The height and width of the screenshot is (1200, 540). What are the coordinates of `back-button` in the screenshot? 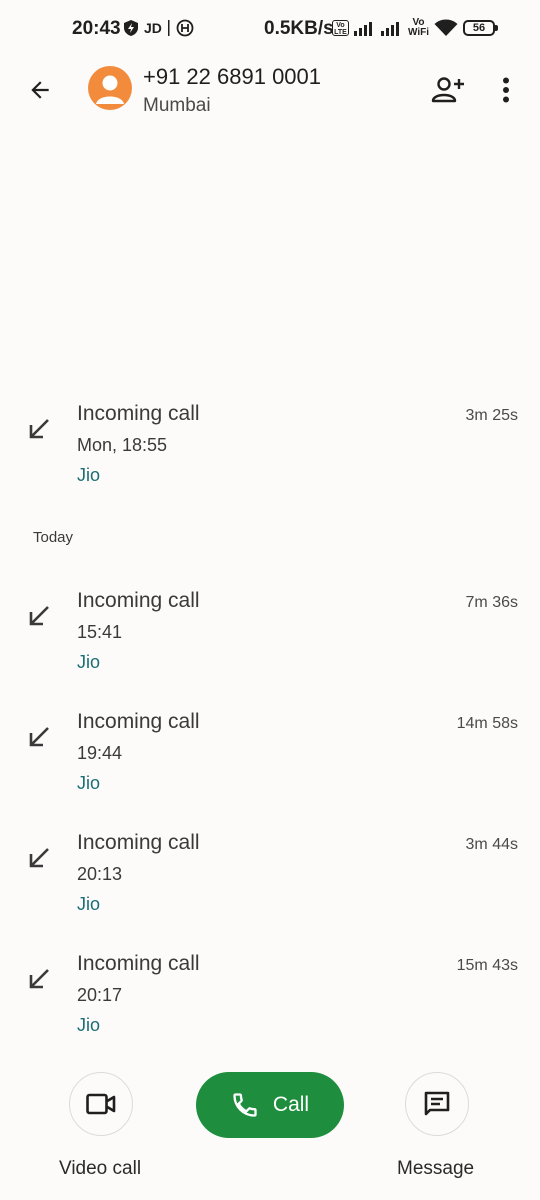 It's located at (40, 90).